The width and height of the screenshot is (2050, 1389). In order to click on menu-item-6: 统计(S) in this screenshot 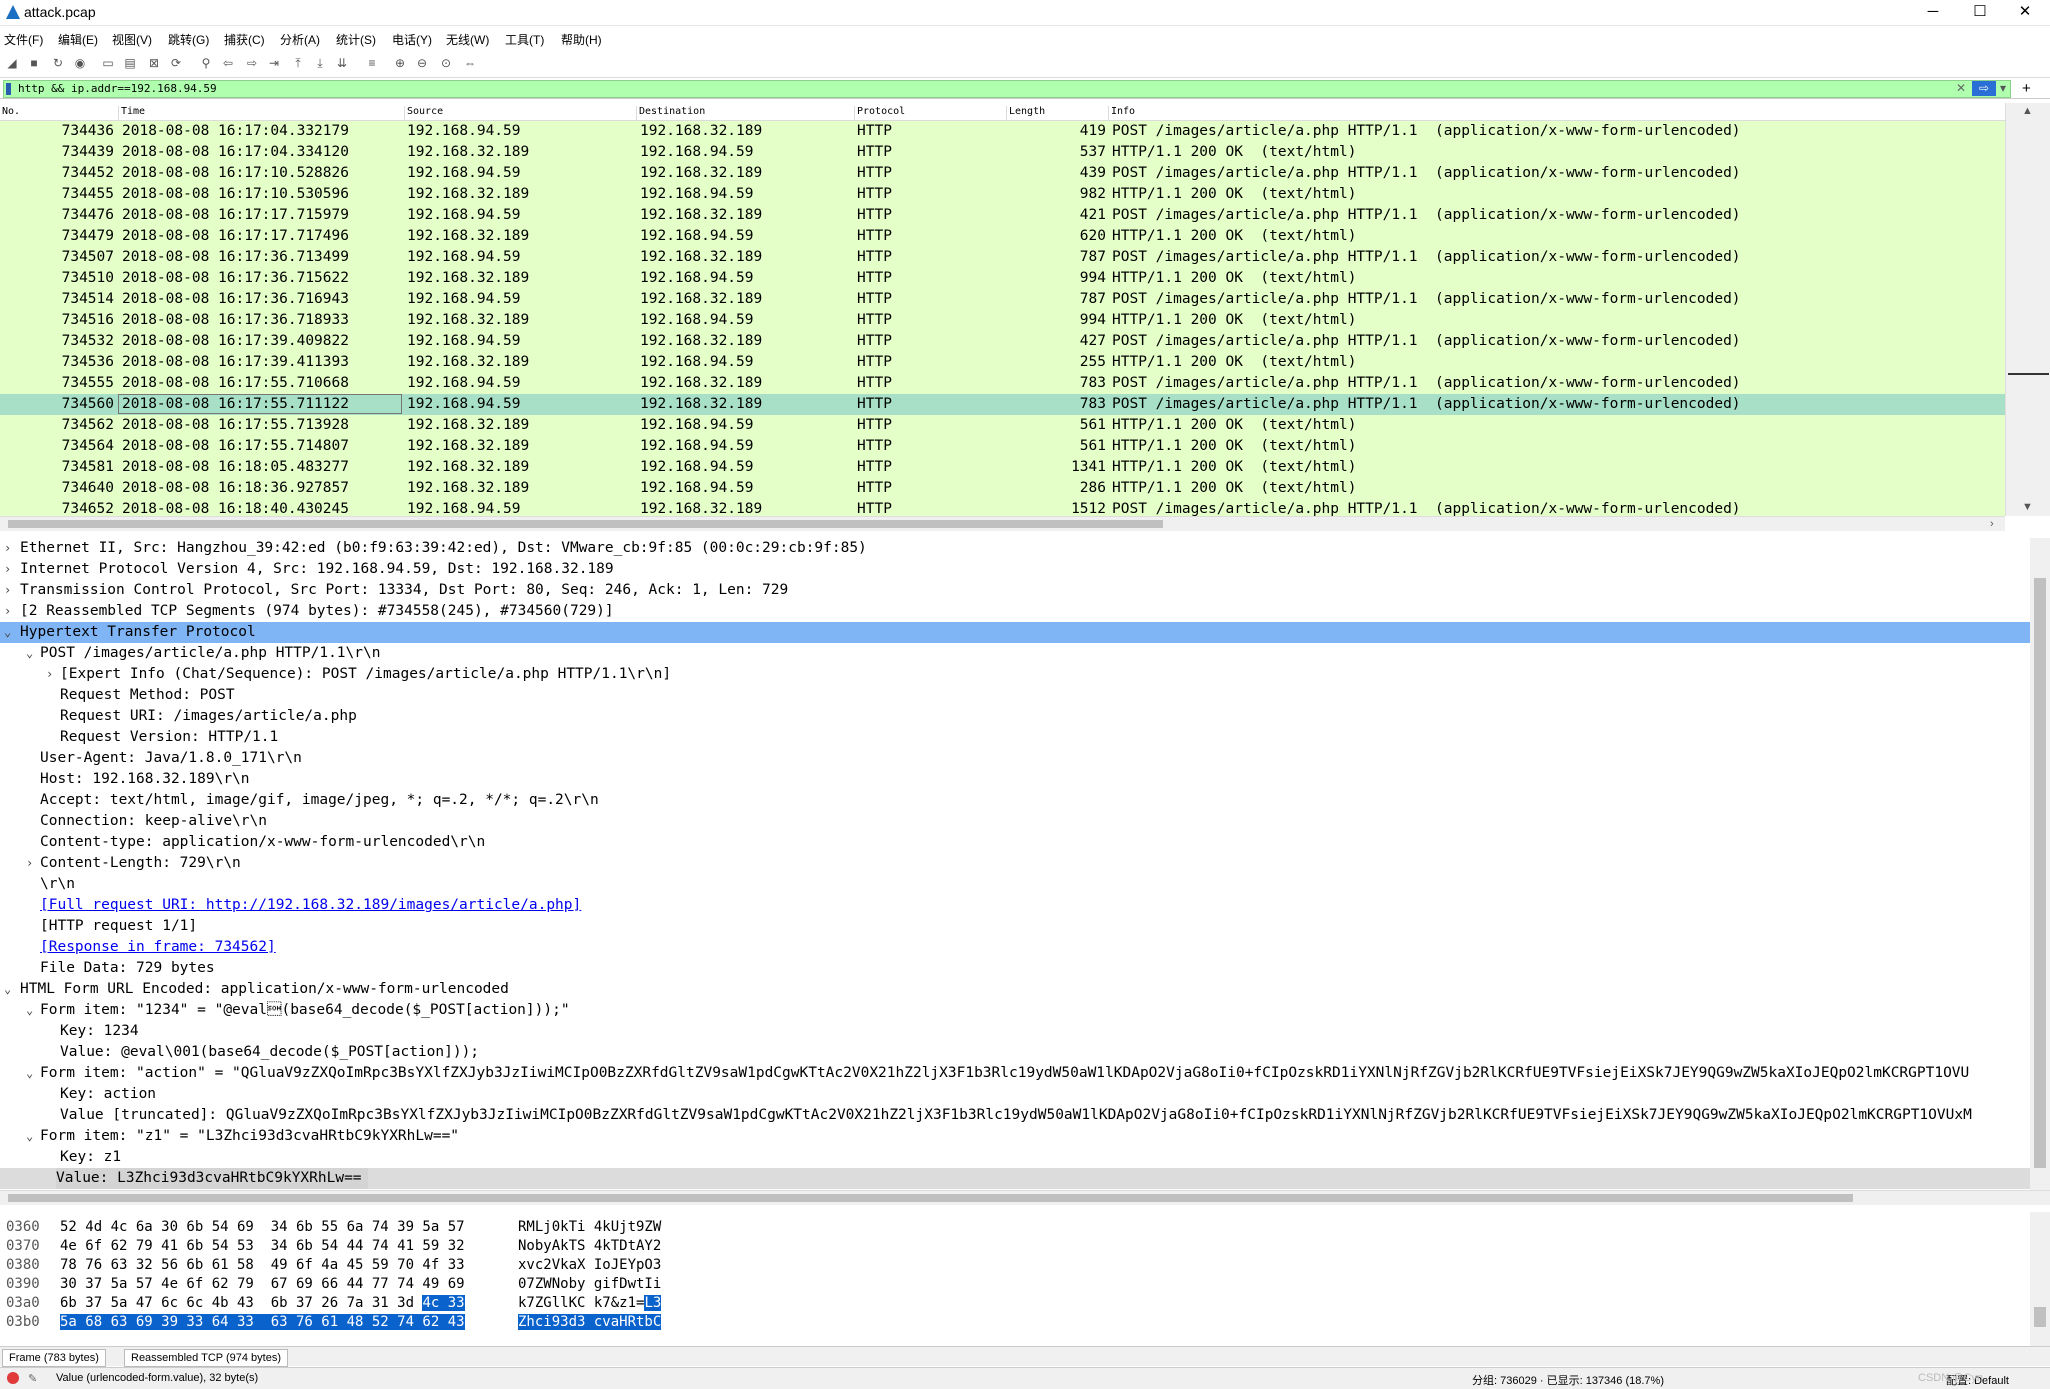, I will do `click(356, 39)`.